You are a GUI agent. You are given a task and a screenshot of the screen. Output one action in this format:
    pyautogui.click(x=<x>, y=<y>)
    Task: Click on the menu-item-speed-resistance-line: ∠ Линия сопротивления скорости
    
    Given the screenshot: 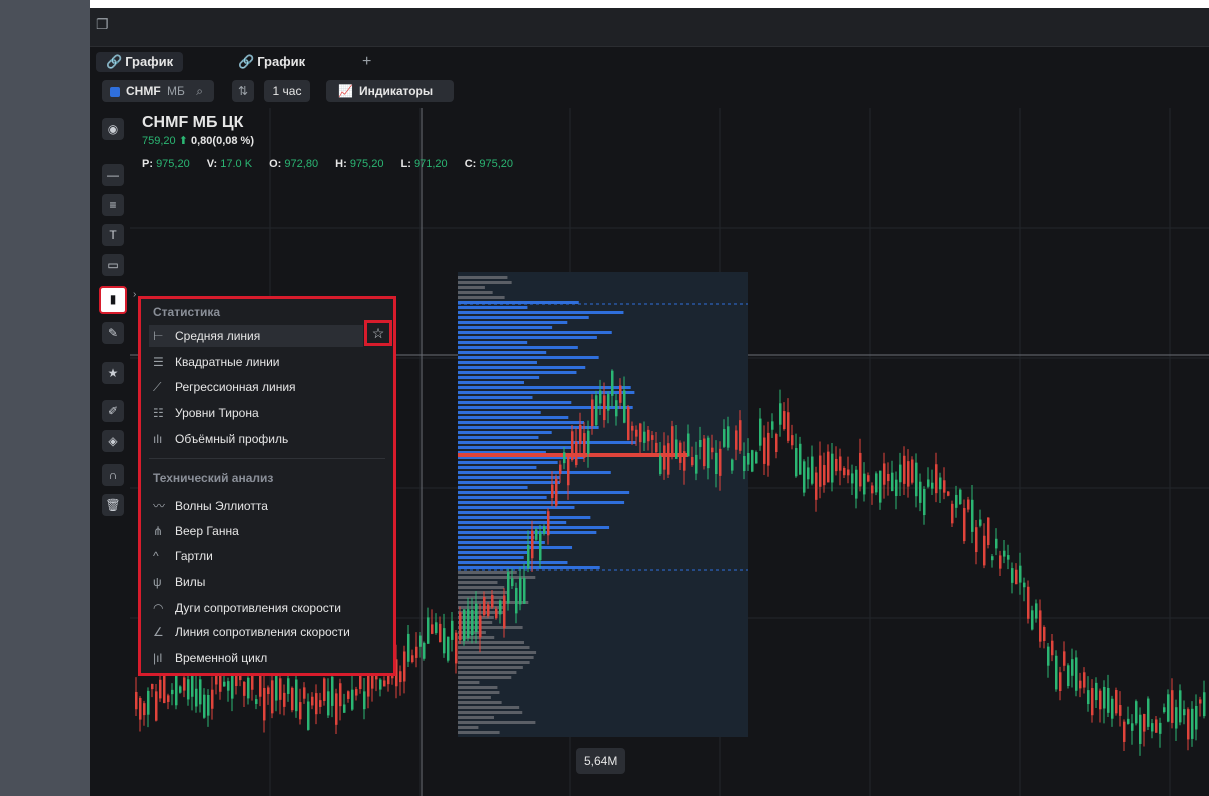 What is the action you would take?
    pyautogui.click(x=256, y=632)
    